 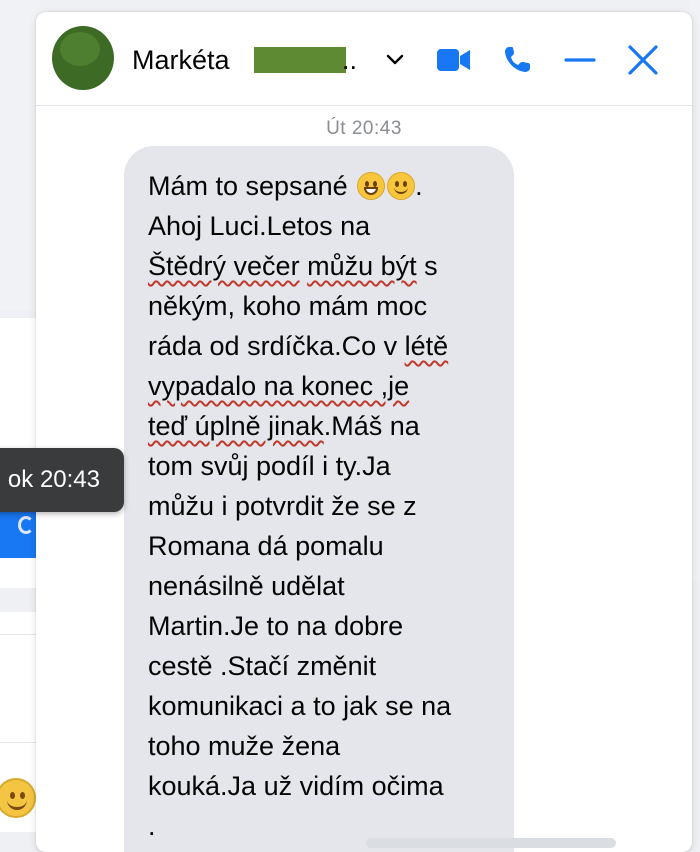 What do you see at coordinates (244, 746) in the screenshot?
I see `message-line: toho muže žena` at bounding box center [244, 746].